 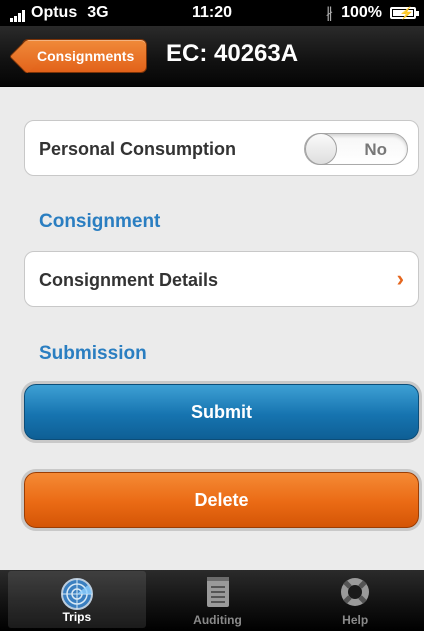 What do you see at coordinates (212, 13) in the screenshot?
I see `status-bar: Optus 3G 11:20 ∦ 100% ⚡` at bounding box center [212, 13].